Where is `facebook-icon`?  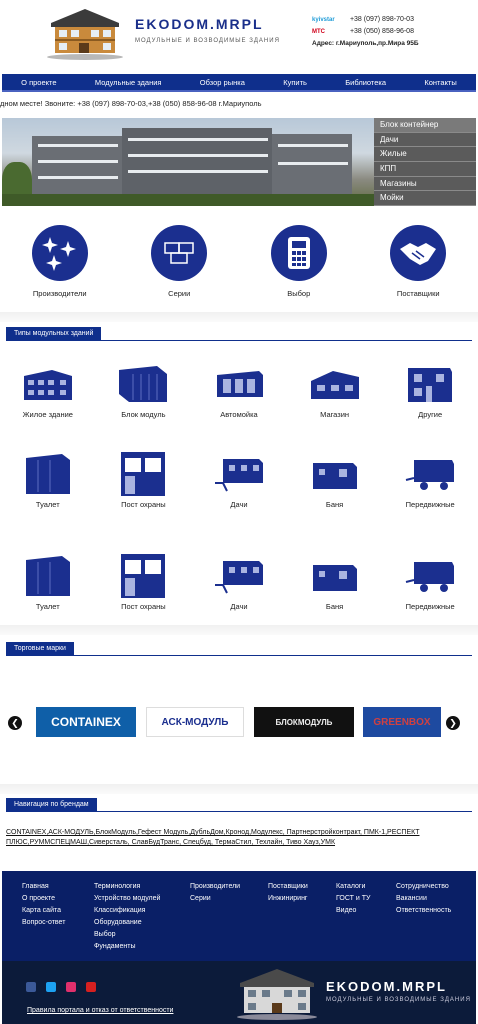 facebook-icon is located at coordinates (31, 987).